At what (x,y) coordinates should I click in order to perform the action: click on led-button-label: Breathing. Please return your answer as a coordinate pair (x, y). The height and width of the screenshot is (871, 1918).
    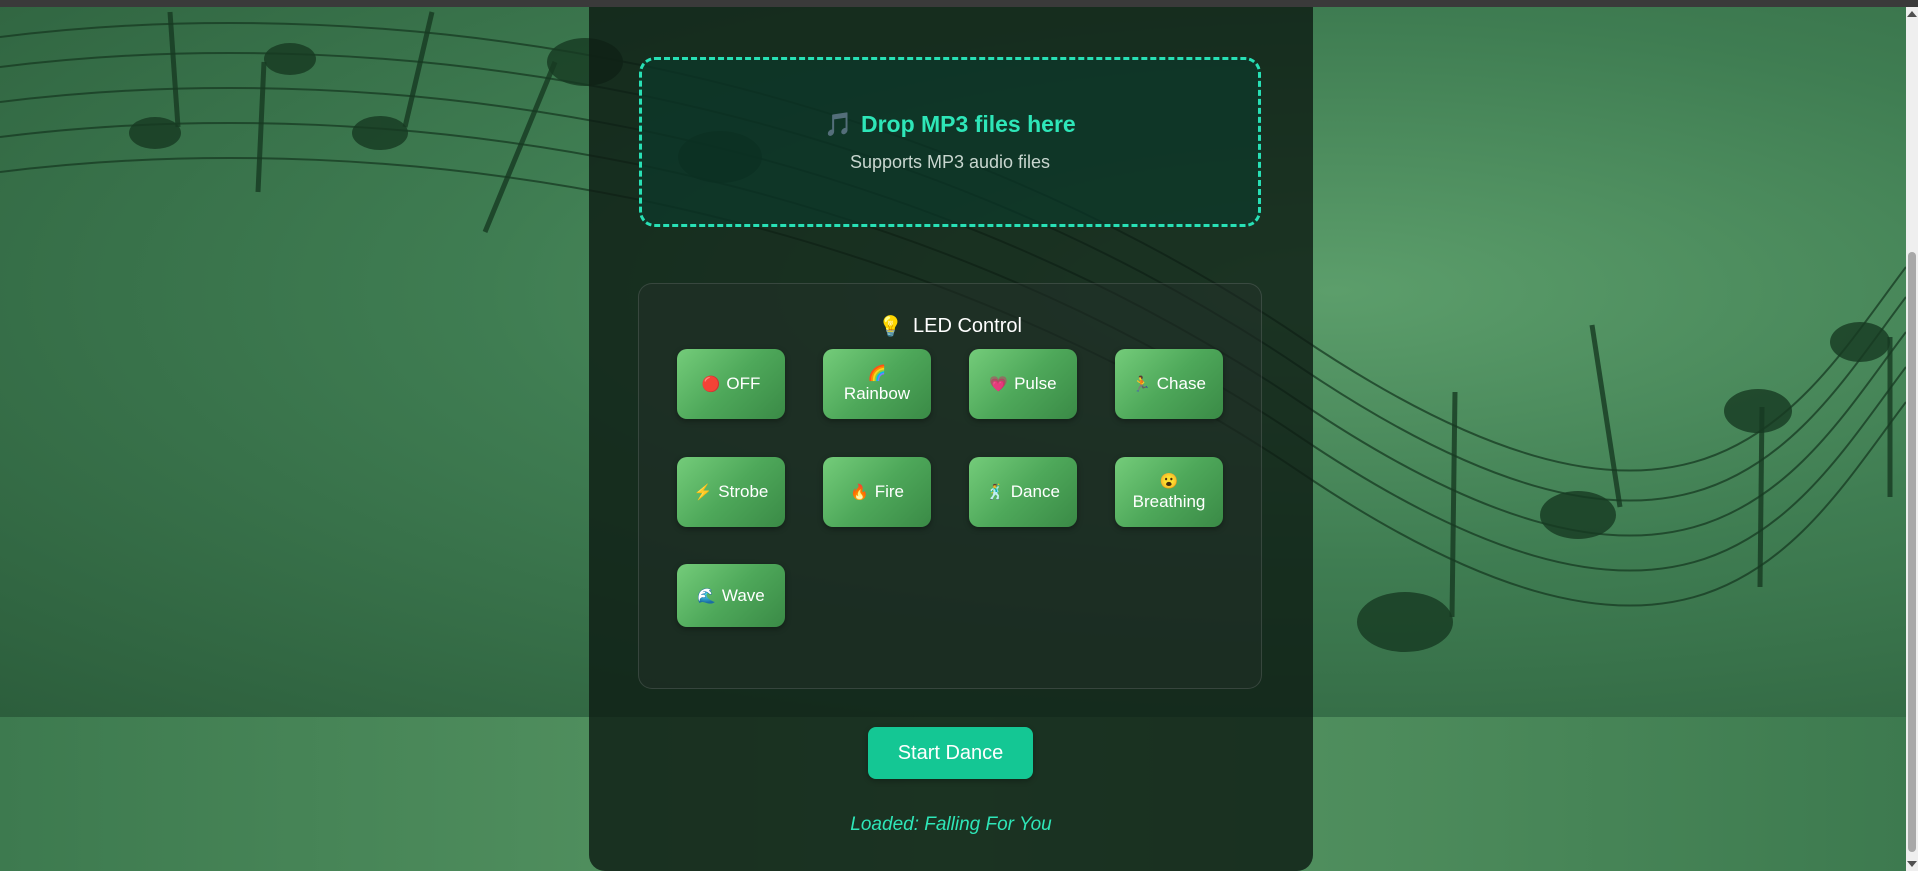
    Looking at the image, I should click on (1169, 501).